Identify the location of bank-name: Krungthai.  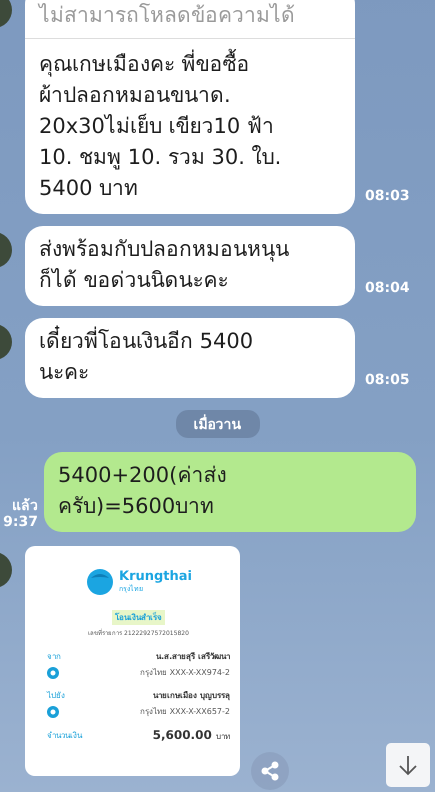
(155, 576).